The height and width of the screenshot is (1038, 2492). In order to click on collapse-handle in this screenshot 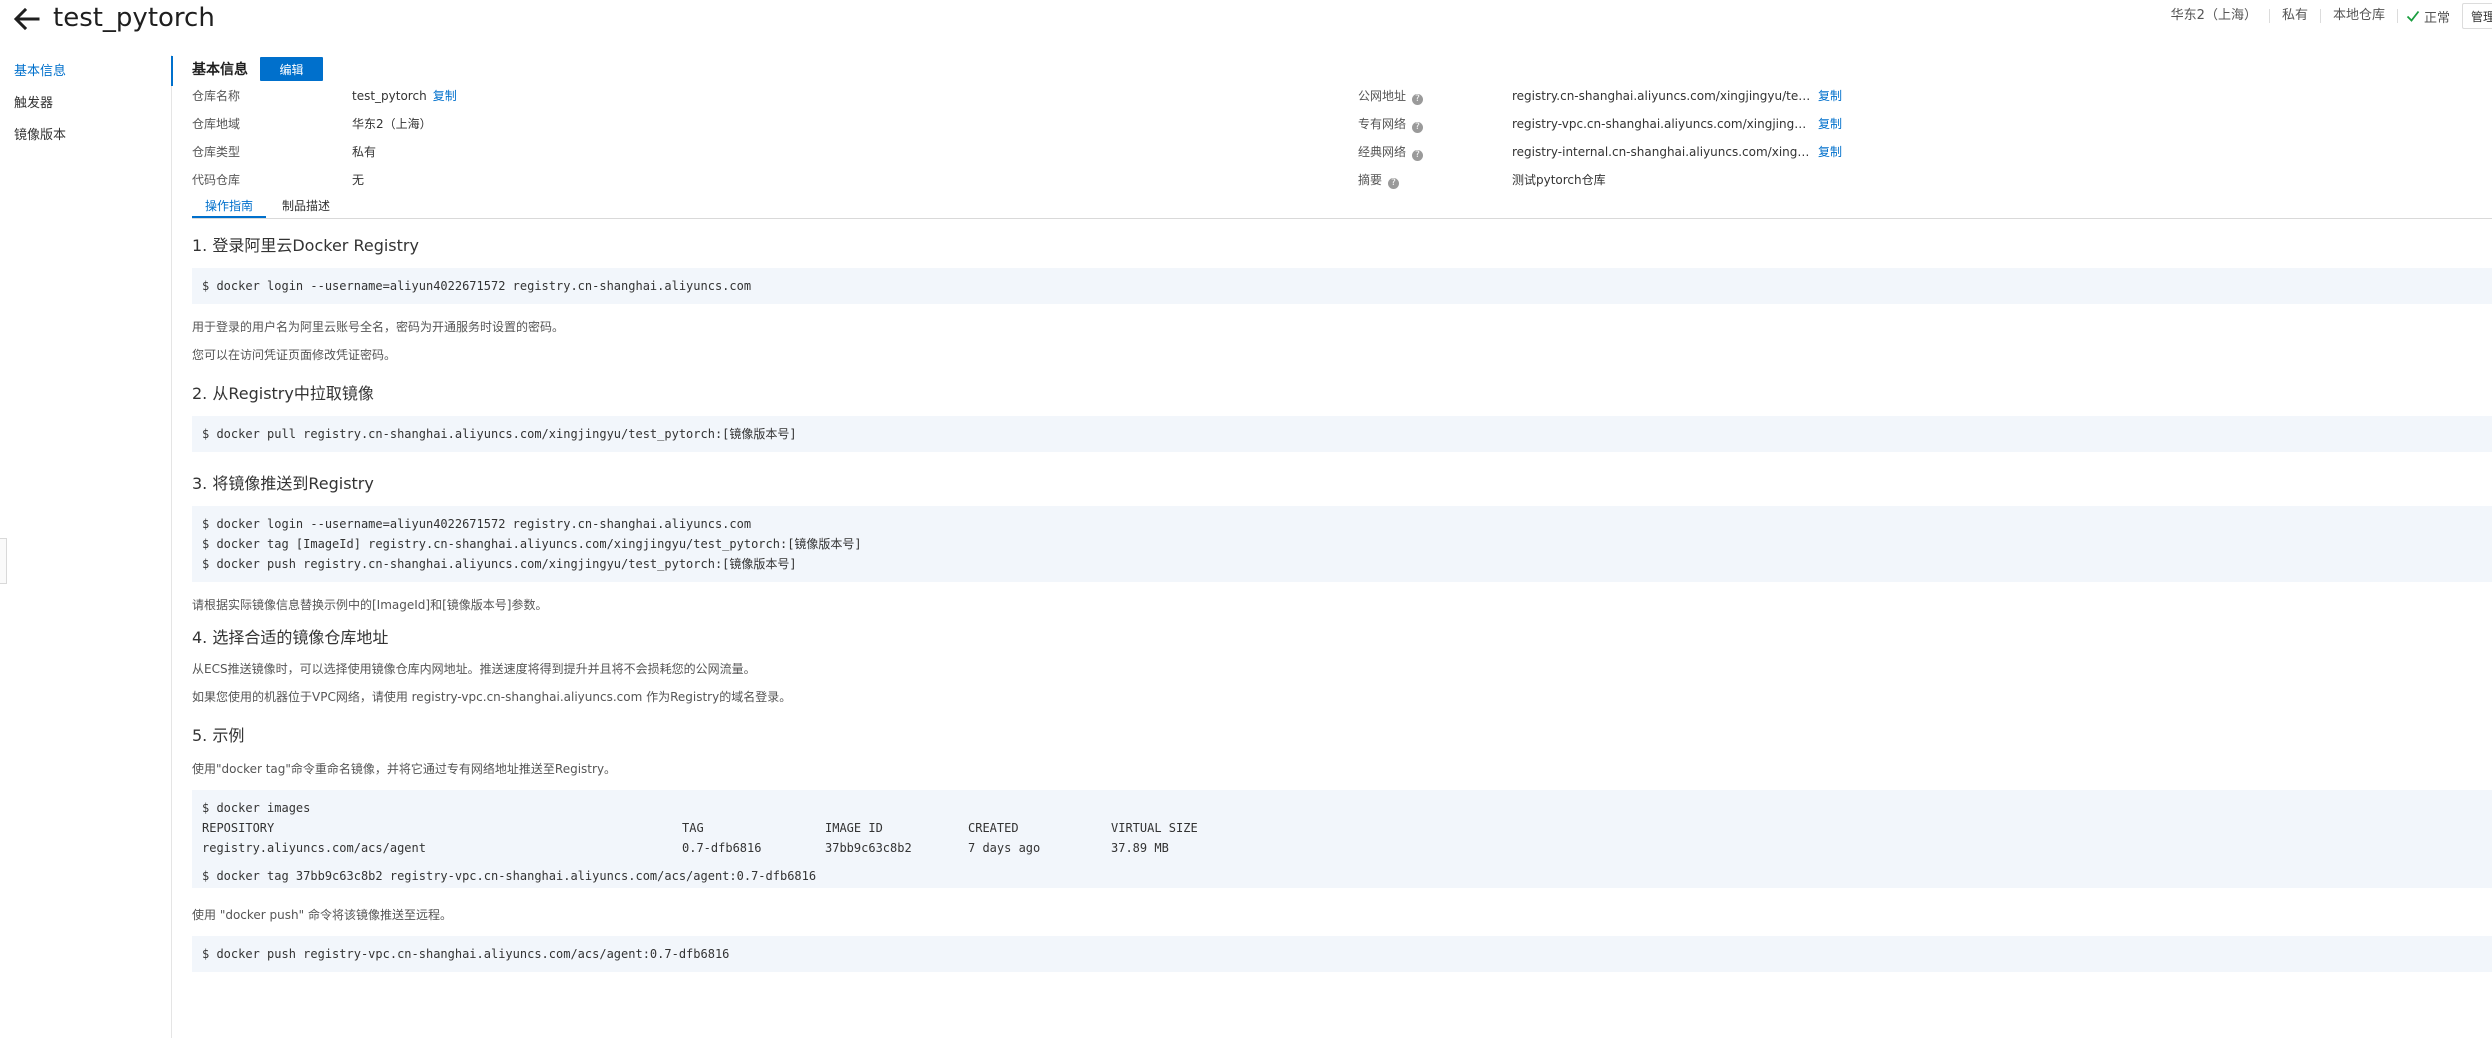, I will do `click(3, 561)`.